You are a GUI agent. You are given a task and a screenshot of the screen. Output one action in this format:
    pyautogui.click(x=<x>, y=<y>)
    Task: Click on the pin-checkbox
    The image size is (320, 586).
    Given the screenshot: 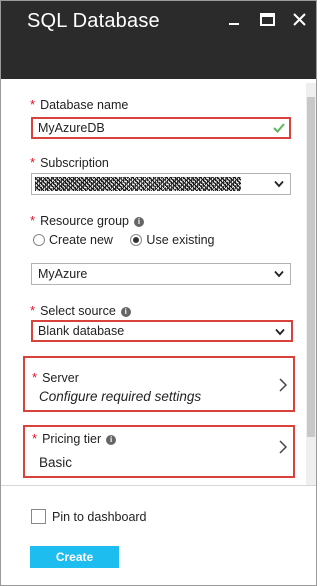 What is the action you would take?
    pyautogui.click(x=38, y=516)
    